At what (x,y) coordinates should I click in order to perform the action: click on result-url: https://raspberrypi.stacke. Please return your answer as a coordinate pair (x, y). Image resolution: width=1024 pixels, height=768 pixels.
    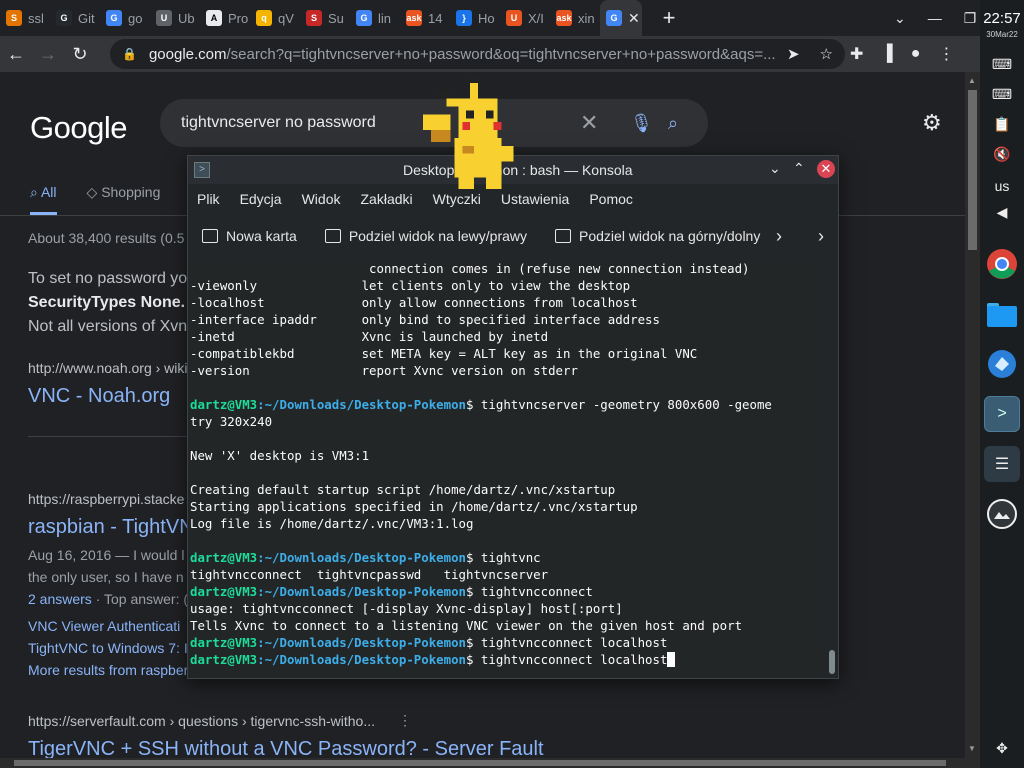
    Looking at the image, I should click on (106, 499).